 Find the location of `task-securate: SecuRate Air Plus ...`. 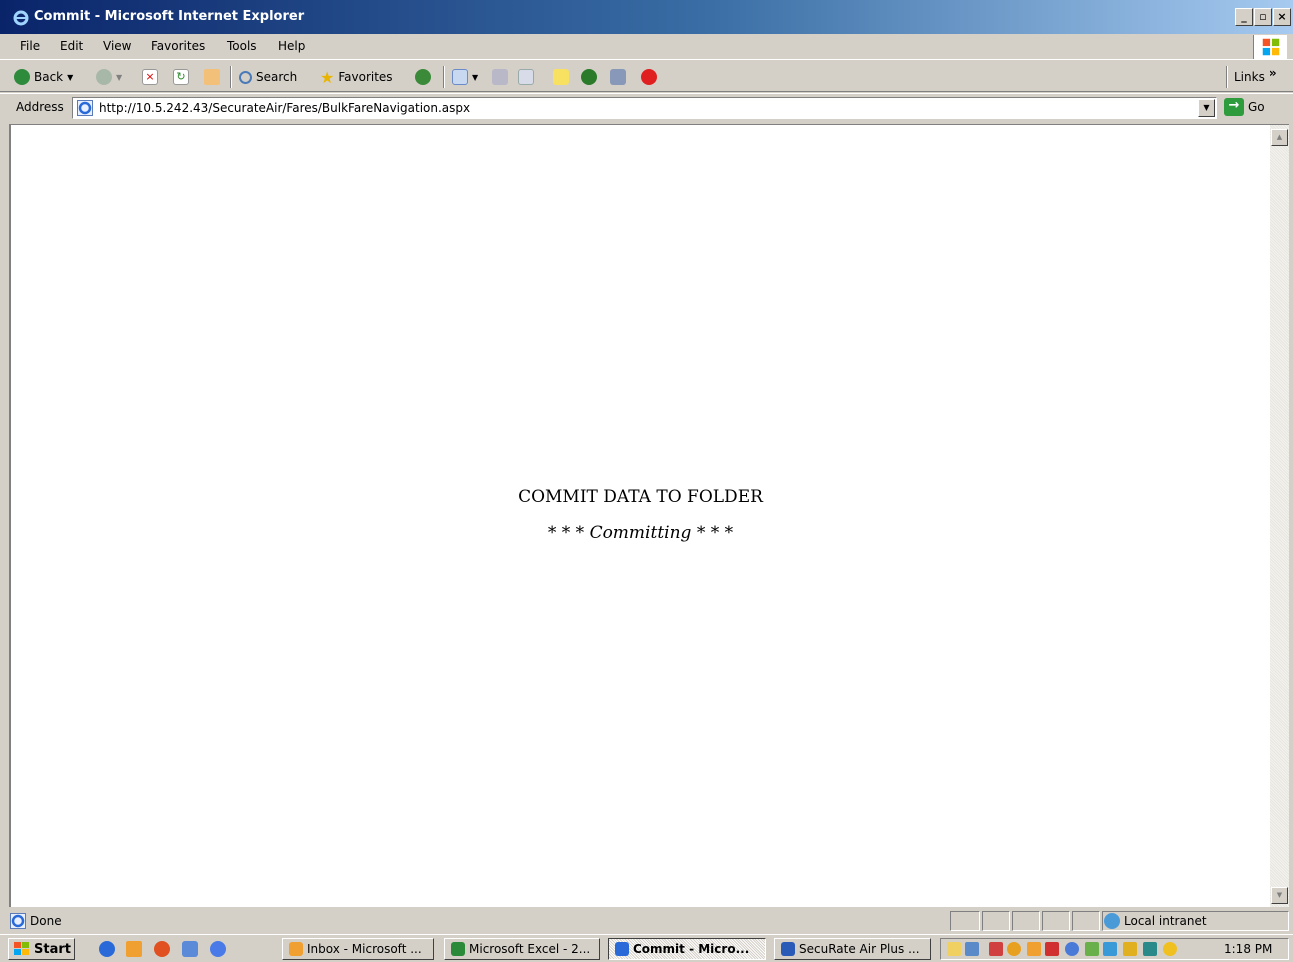

task-securate: SecuRate Air Plus ... is located at coordinates (852, 949).